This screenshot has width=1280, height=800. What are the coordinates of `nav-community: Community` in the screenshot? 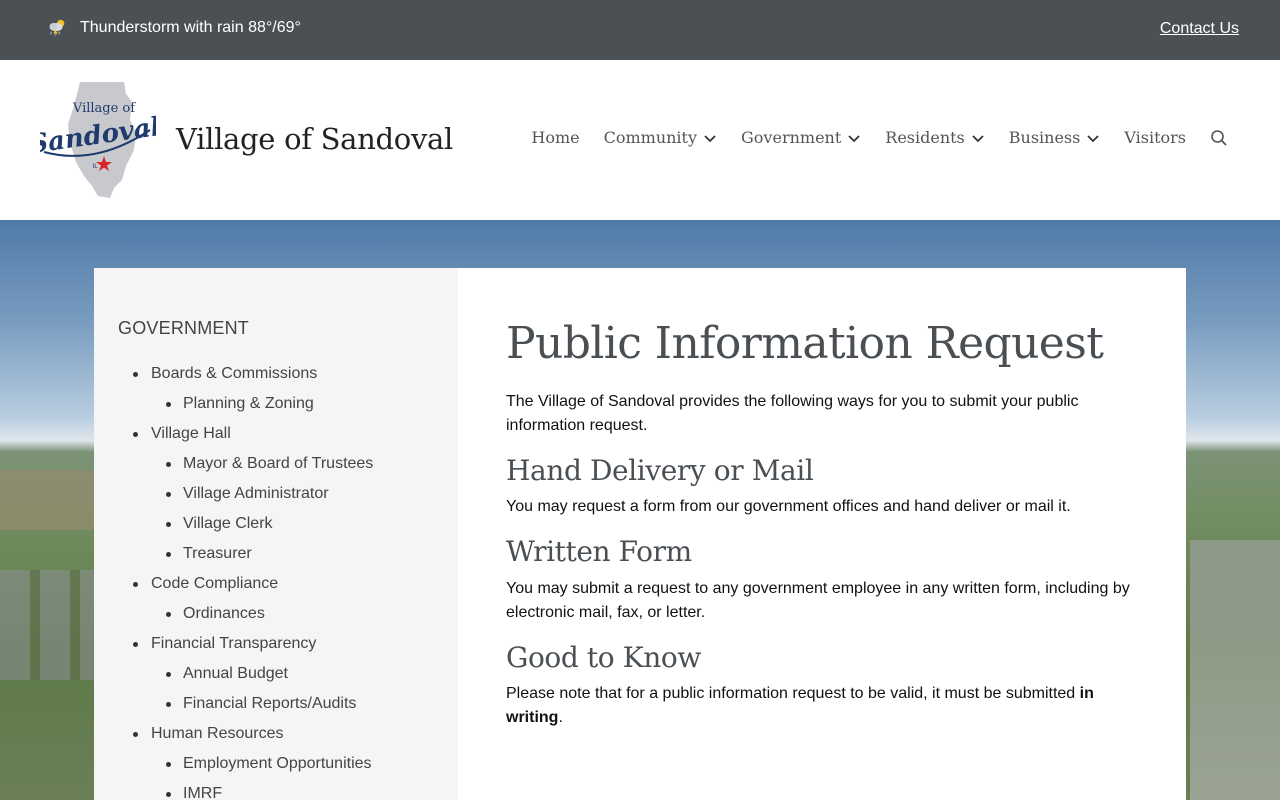 It's located at (660, 137).